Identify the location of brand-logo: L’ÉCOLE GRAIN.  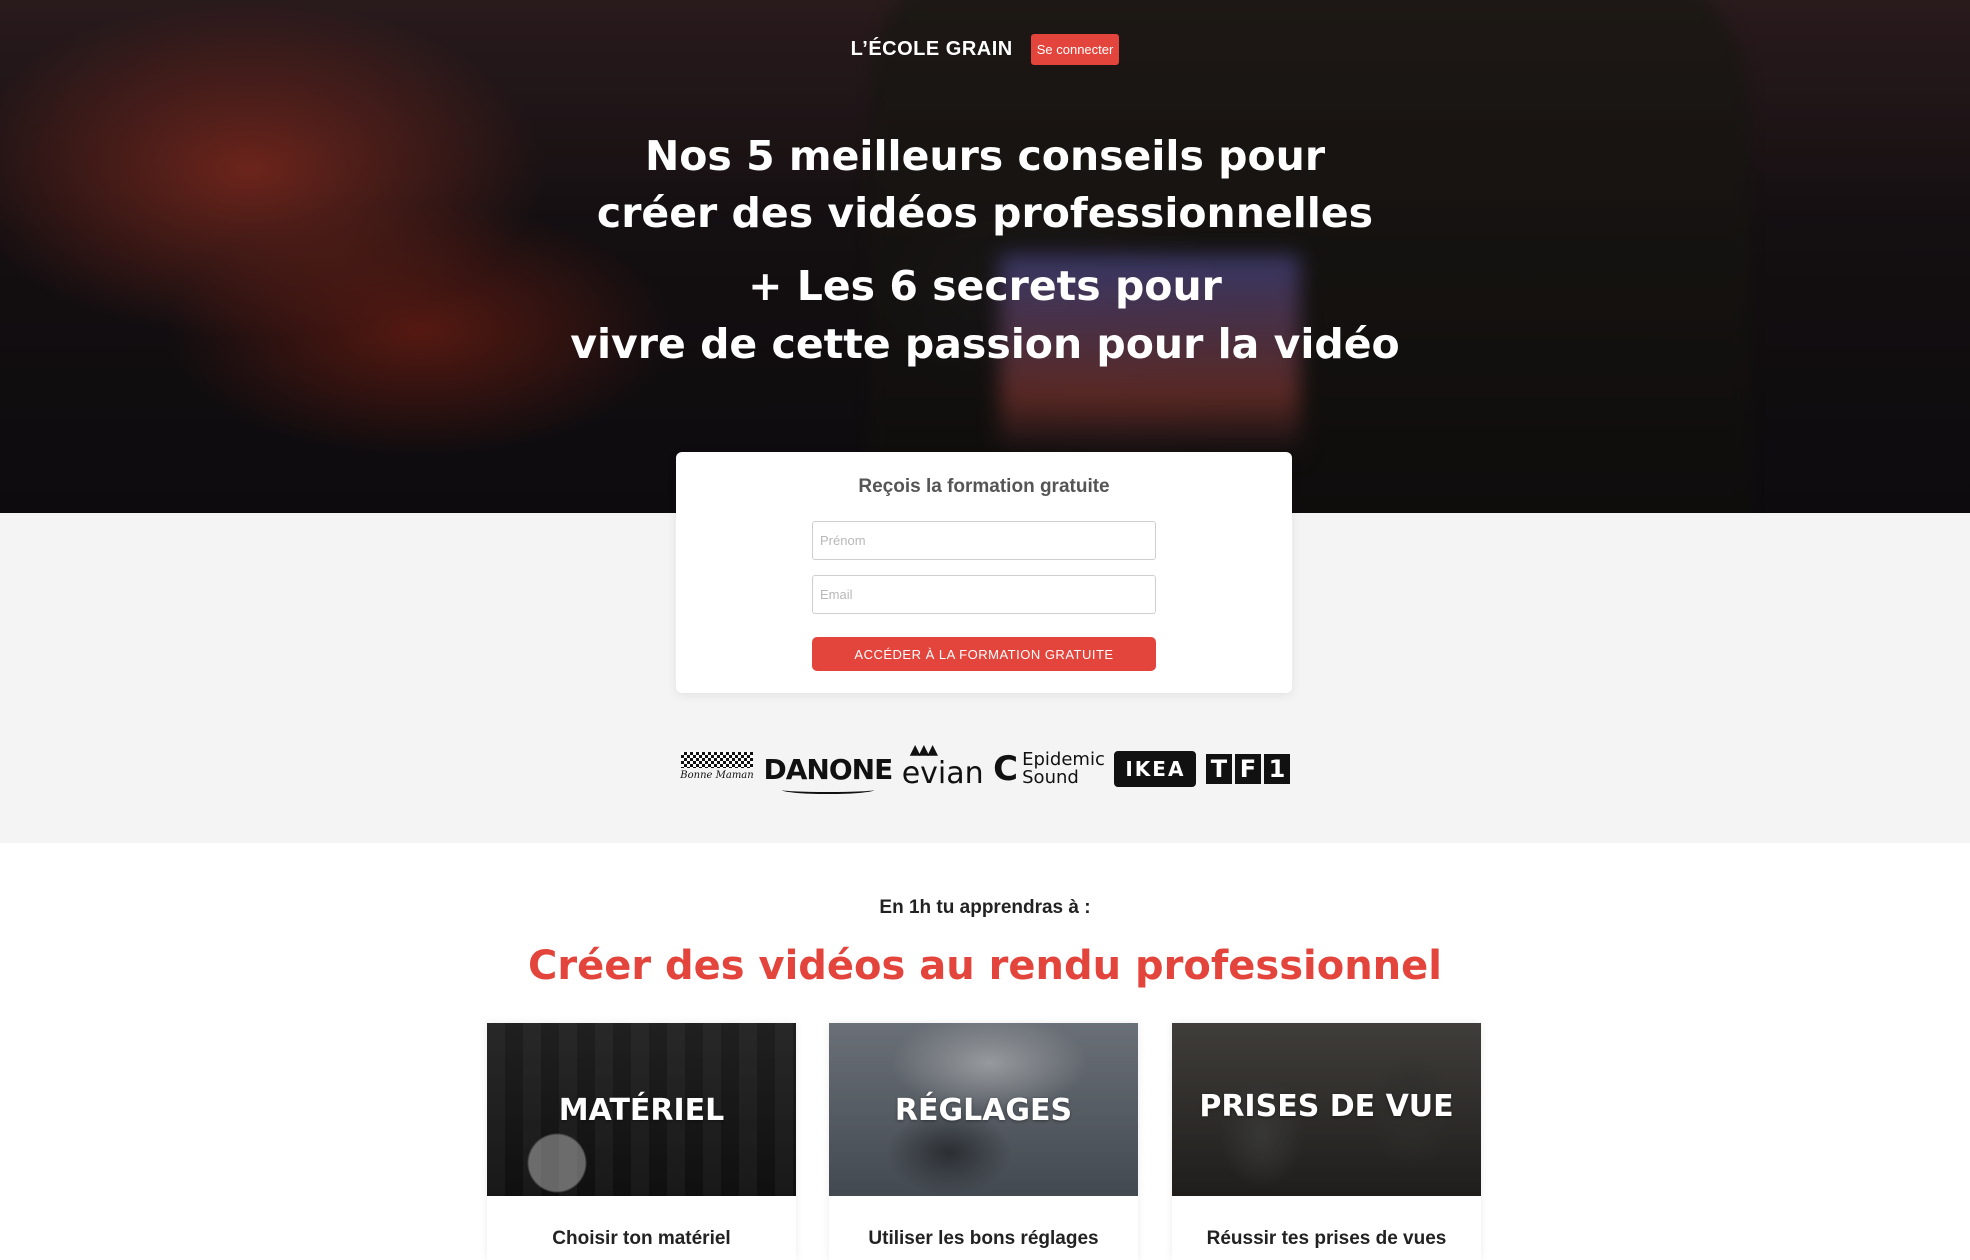
(932, 49).